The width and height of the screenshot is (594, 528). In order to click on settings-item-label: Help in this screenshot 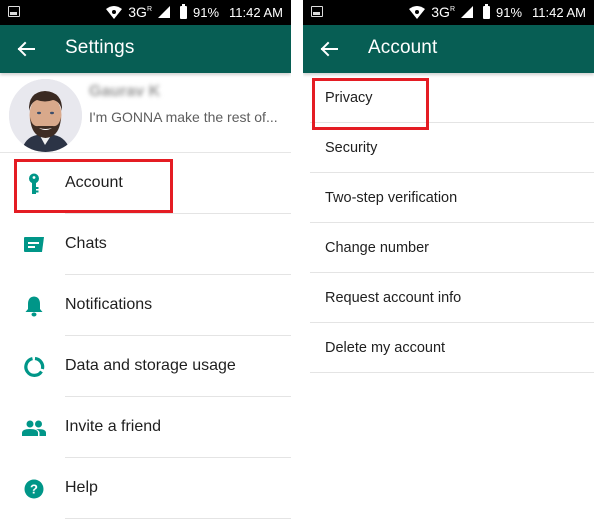, I will do `click(81, 487)`.